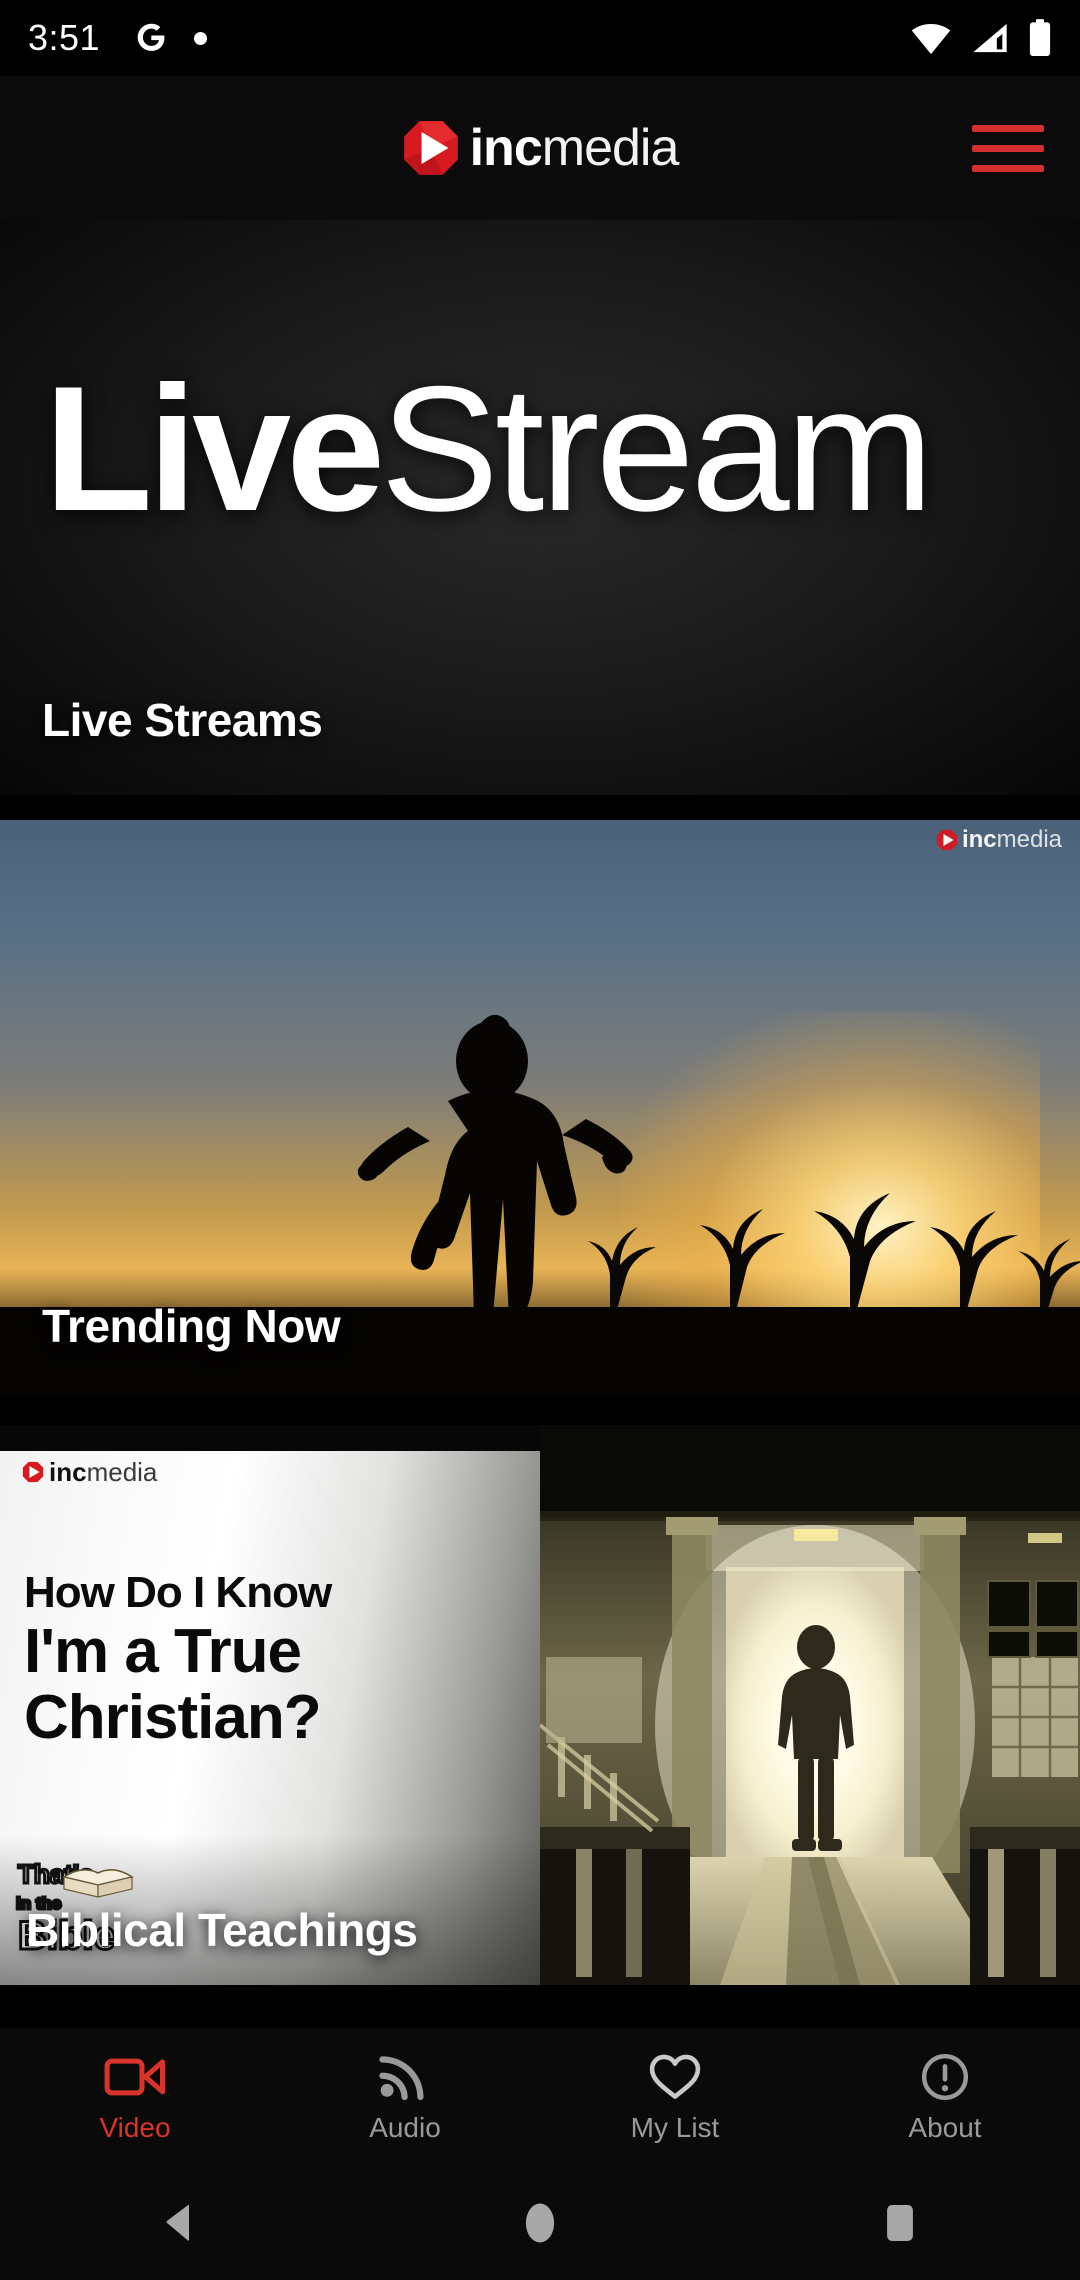 The image size is (1080, 2280). I want to click on rss-waves-icon, so click(401, 2078).